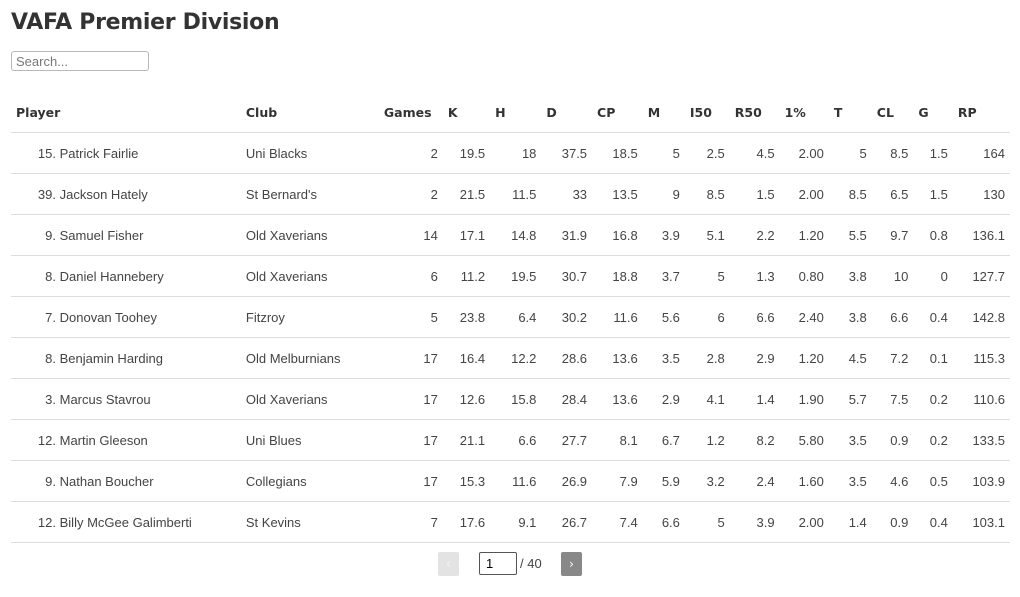 This screenshot has width=1020, height=597. What do you see at coordinates (754, 358) in the screenshot?
I see `stat-cell-r50: 2.9` at bounding box center [754, 358].